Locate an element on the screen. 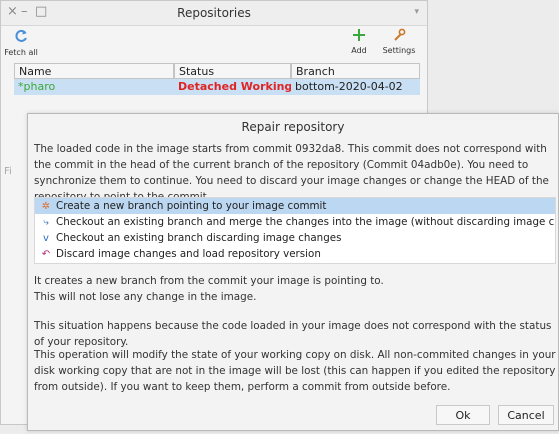 The height and width of the screenshot is (434, 559). settings-button: Settings is located at coordinates (399, 42).